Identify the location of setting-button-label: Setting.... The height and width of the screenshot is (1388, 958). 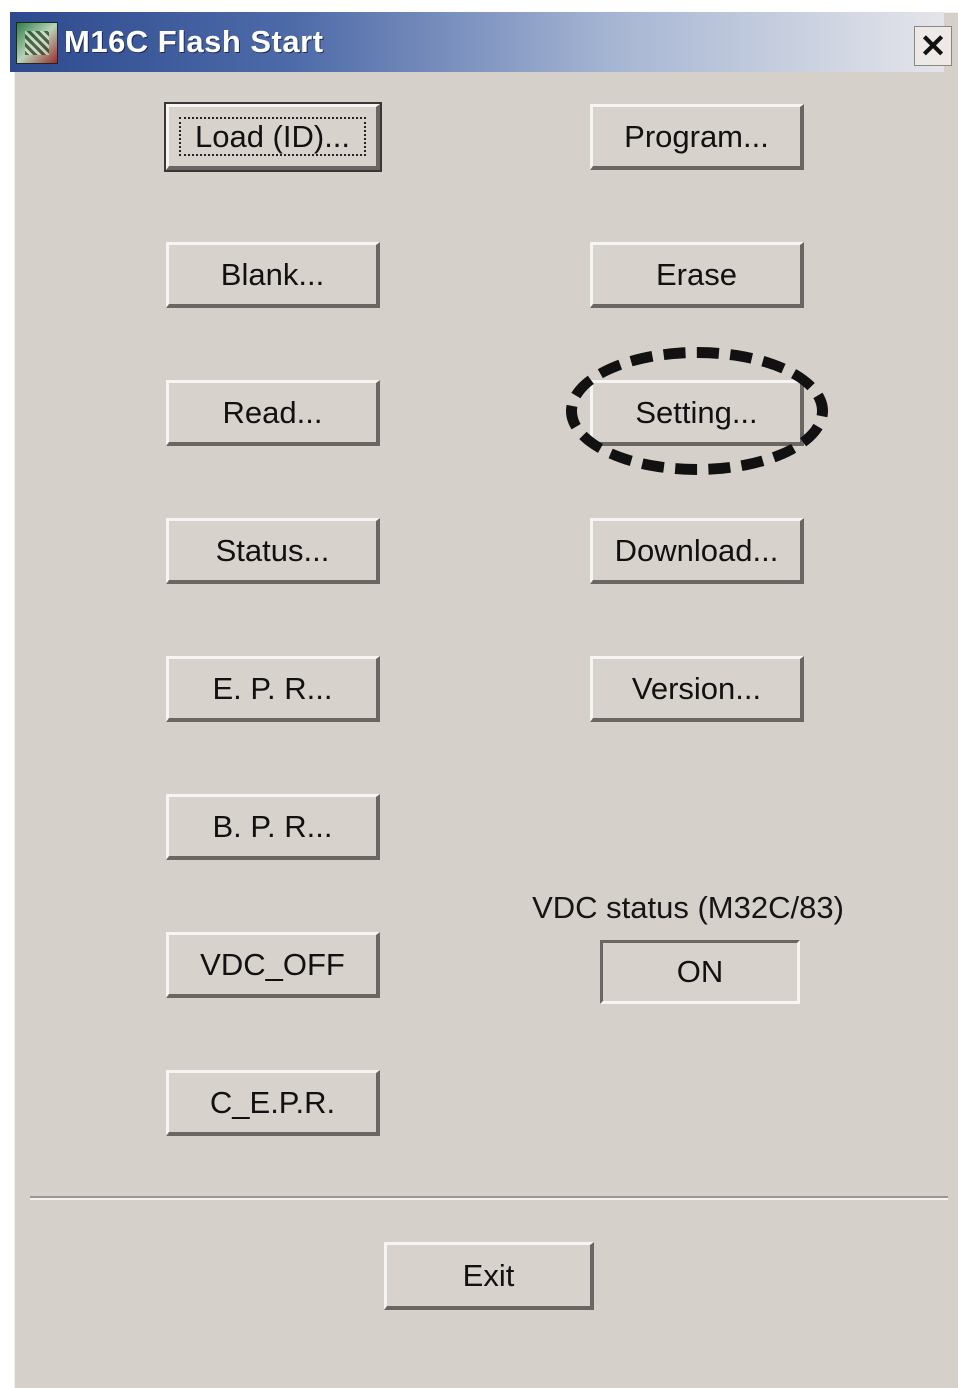
(696, 412).